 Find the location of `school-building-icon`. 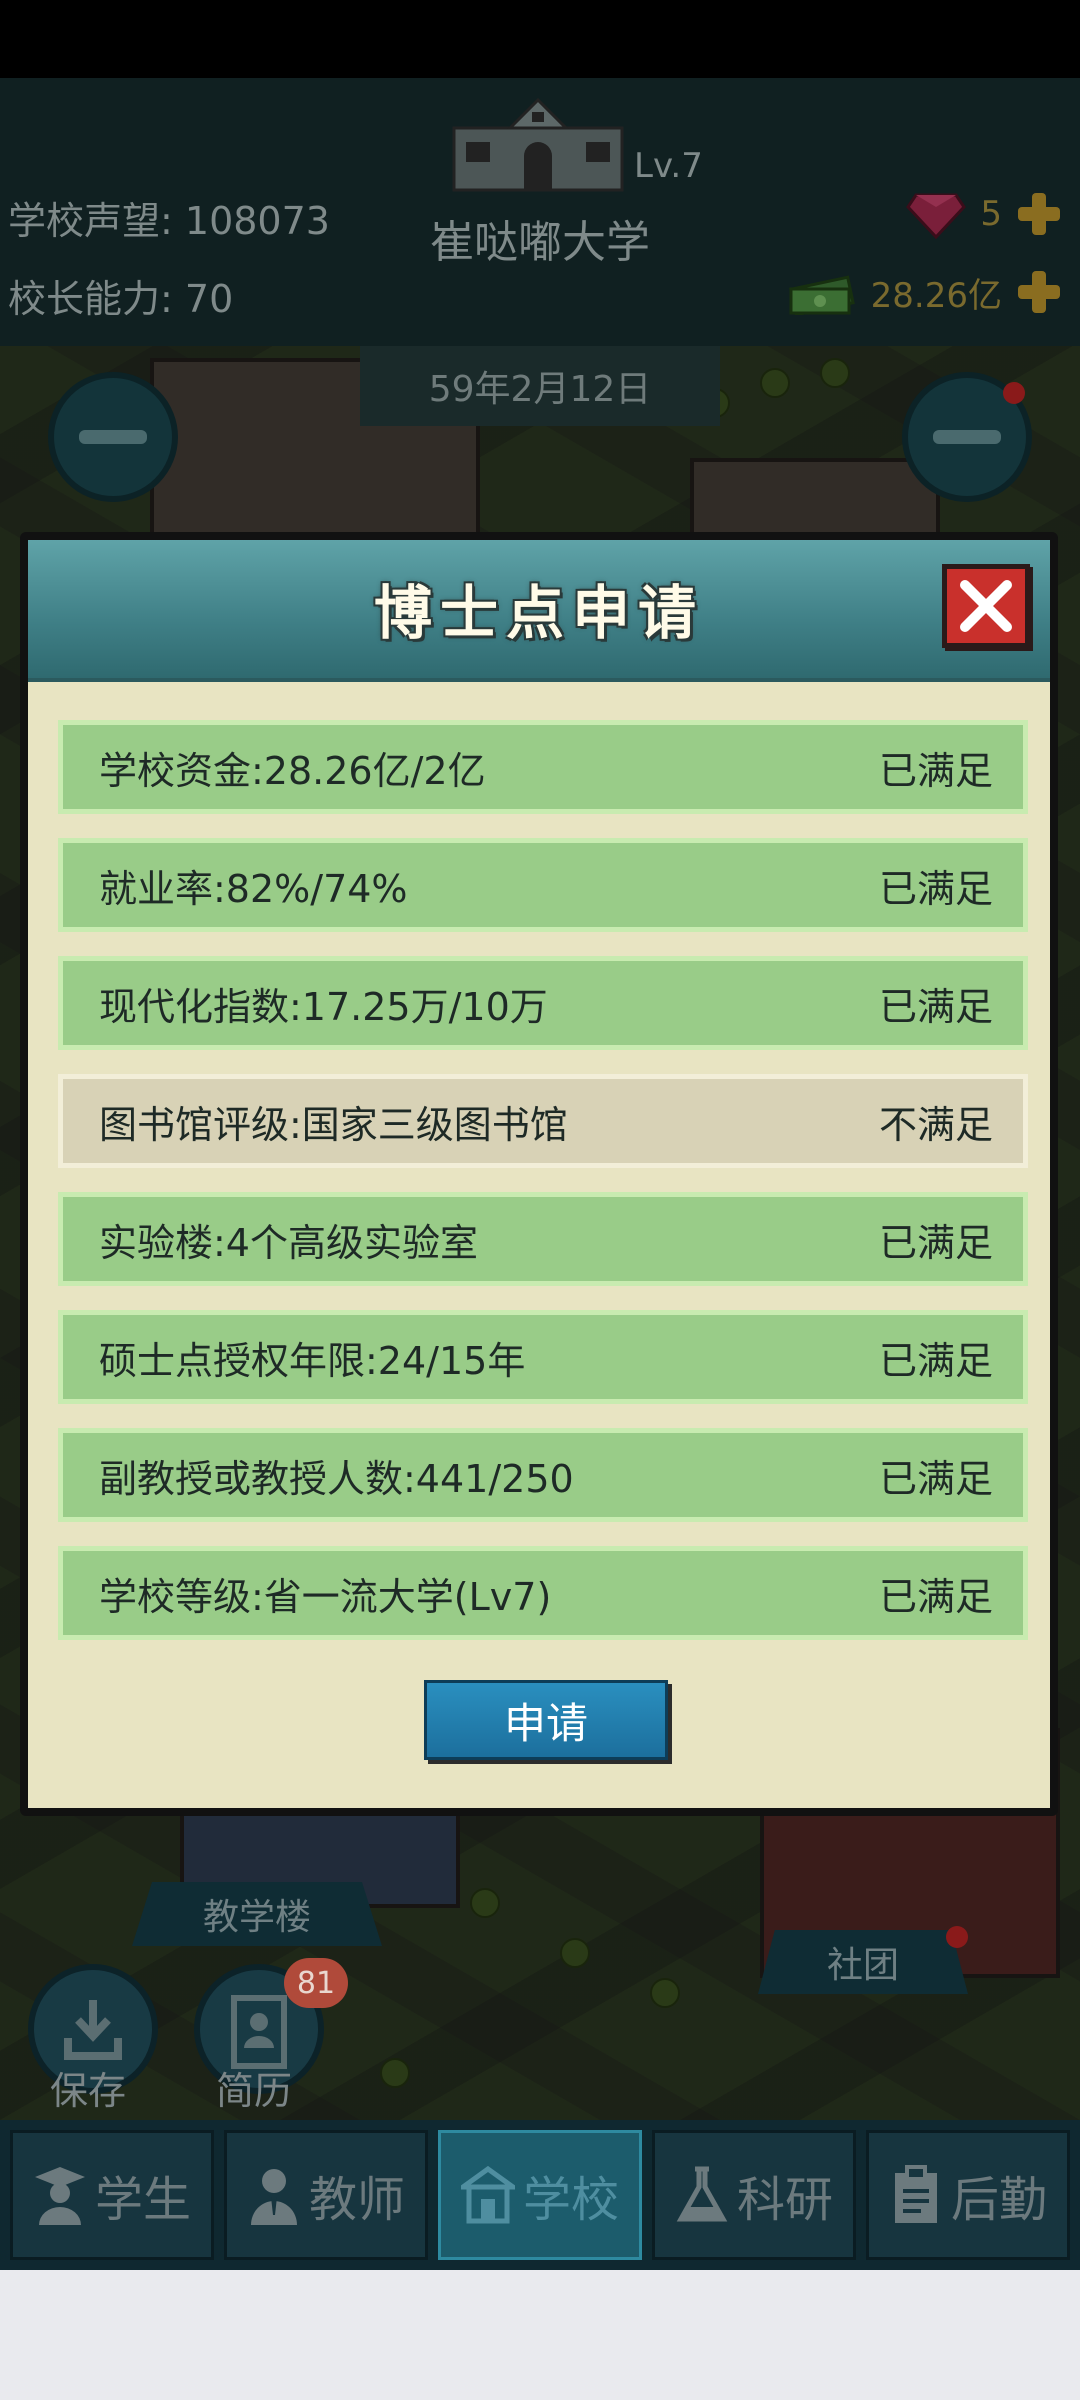

school-building-icon is located at coordinates (538, 144).